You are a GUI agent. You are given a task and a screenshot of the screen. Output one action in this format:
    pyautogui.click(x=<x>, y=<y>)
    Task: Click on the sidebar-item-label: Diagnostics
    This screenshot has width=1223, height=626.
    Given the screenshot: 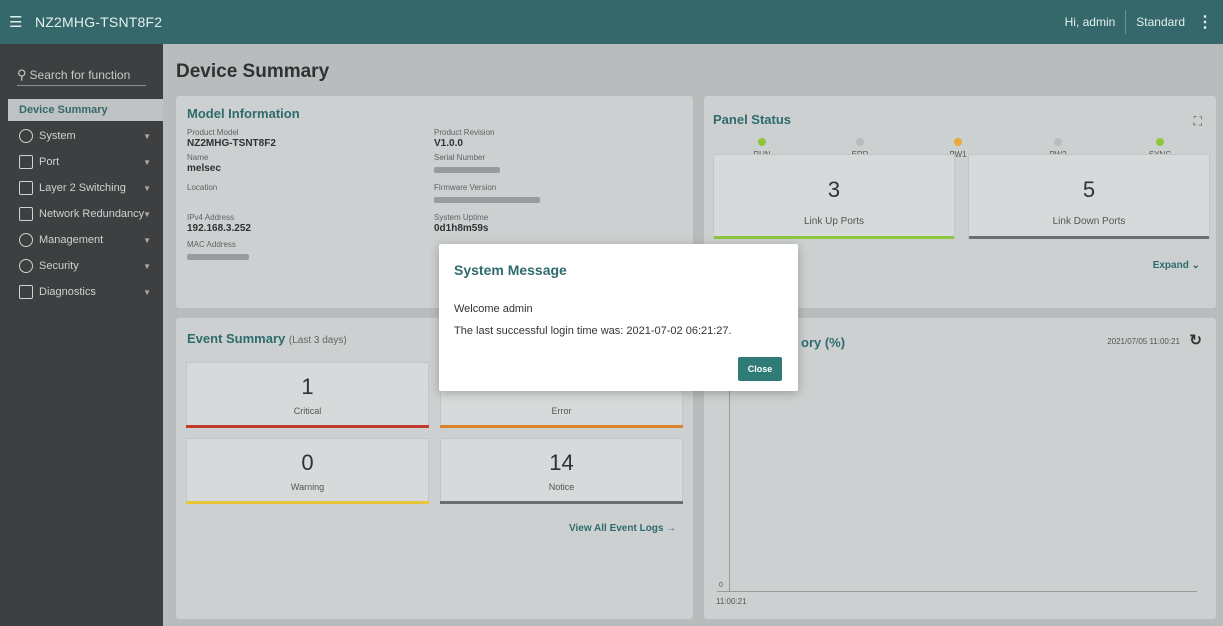 What is the action you would take?
    pyautogui.click(x=67, y=292)
    